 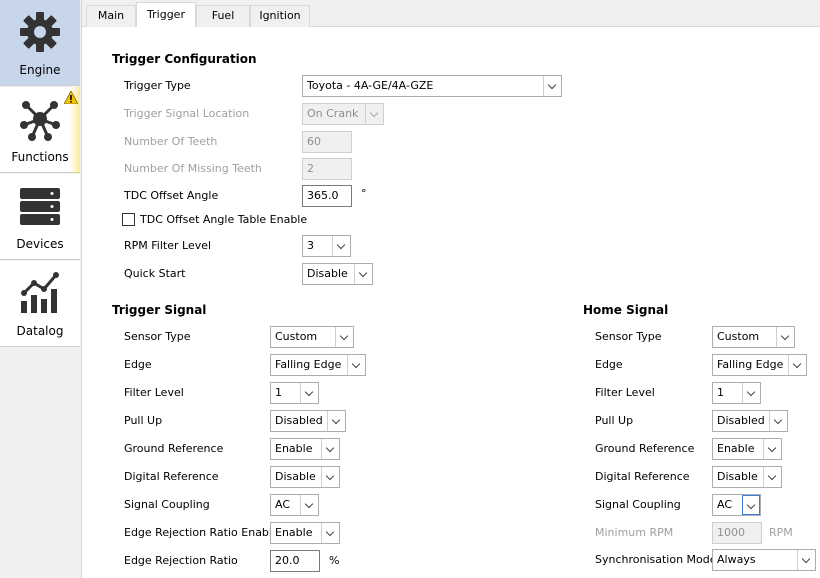 I want to click on ts-pullup-value: Disabled, so click(x=299, y=420).